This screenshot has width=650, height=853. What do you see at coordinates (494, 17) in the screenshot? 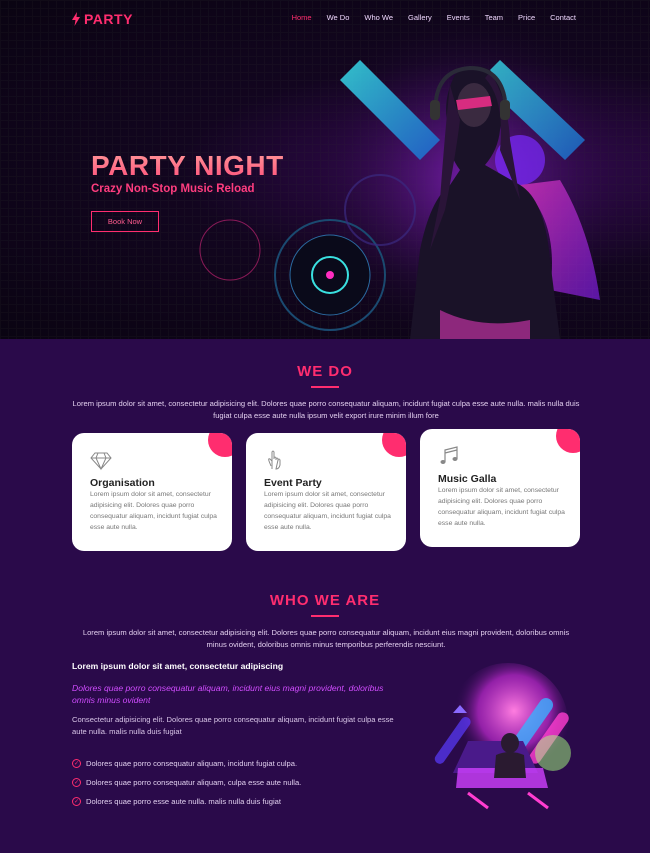
I see `nav-link-team: Team` at bounding box center [494, 17].